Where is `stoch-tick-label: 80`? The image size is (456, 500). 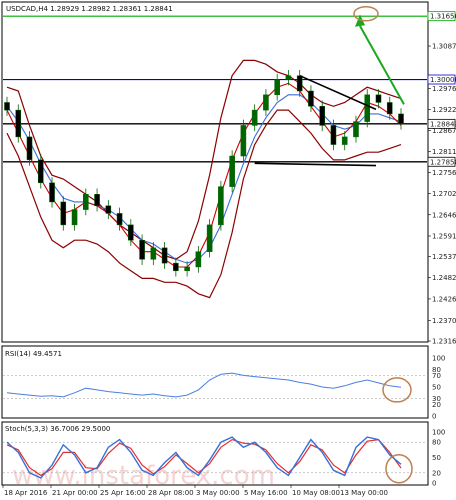
stoch-tick-label: 80 is located at coordinates (436, 443).